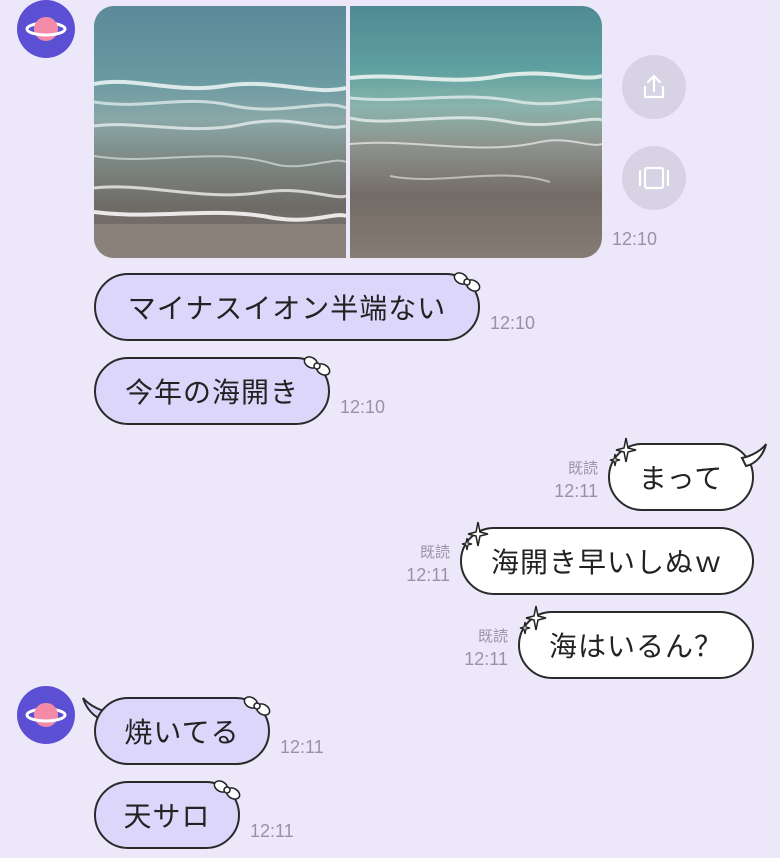 The width and height of the screenshot is (780, 858). I want to click on message-text: 天サロ, so click(167, 816).